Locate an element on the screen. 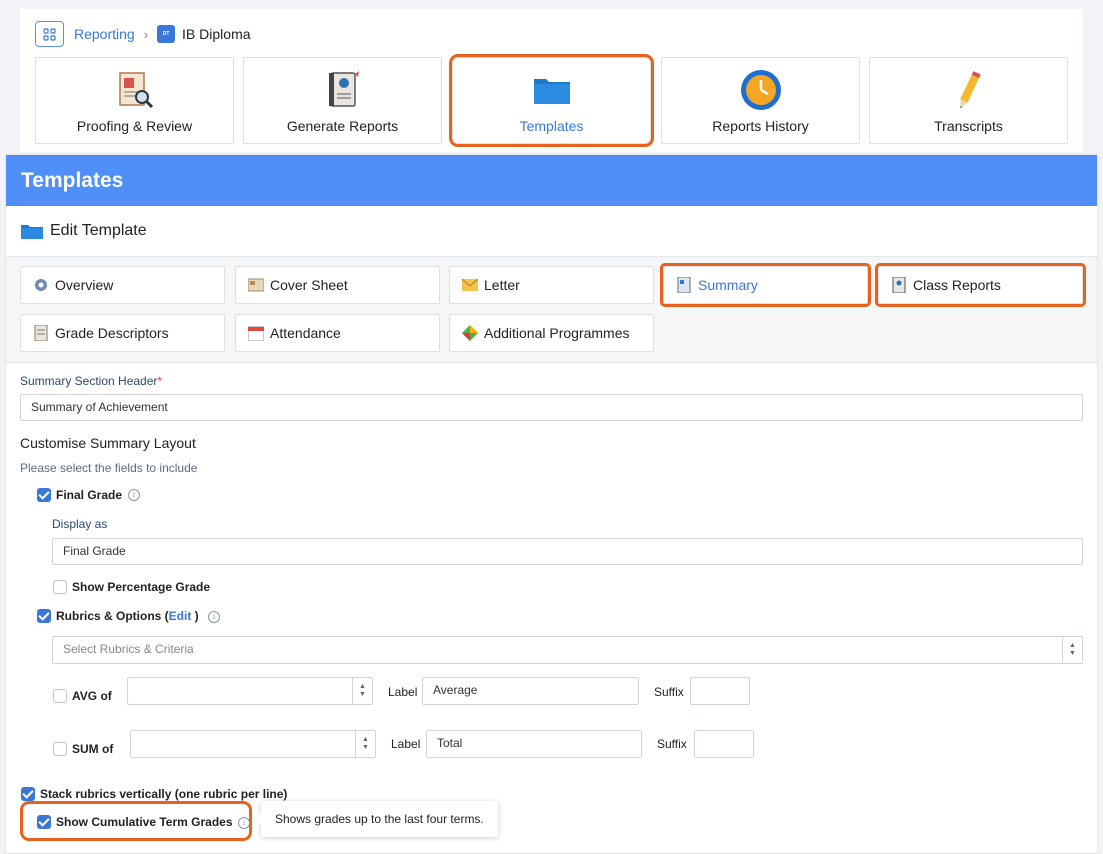 The height and width of the screenshot is (854, 1103). report-cards-icon is located at coordinates (342, 90).